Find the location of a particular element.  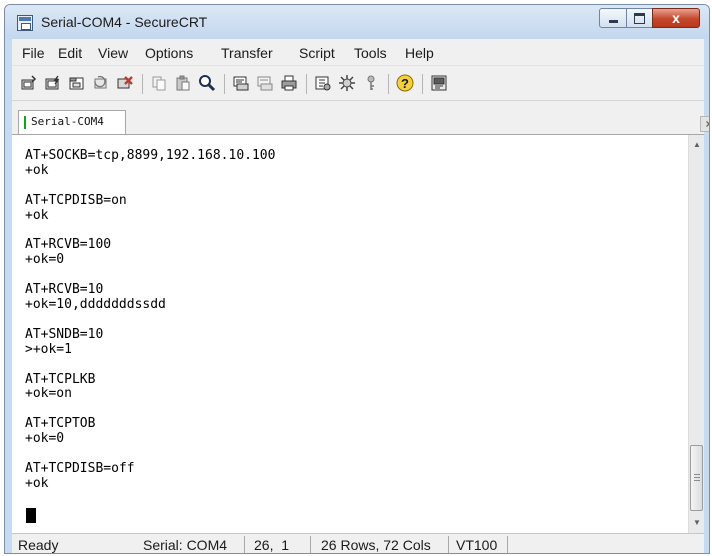

minimize-icon is located at coordinates (613, 21).